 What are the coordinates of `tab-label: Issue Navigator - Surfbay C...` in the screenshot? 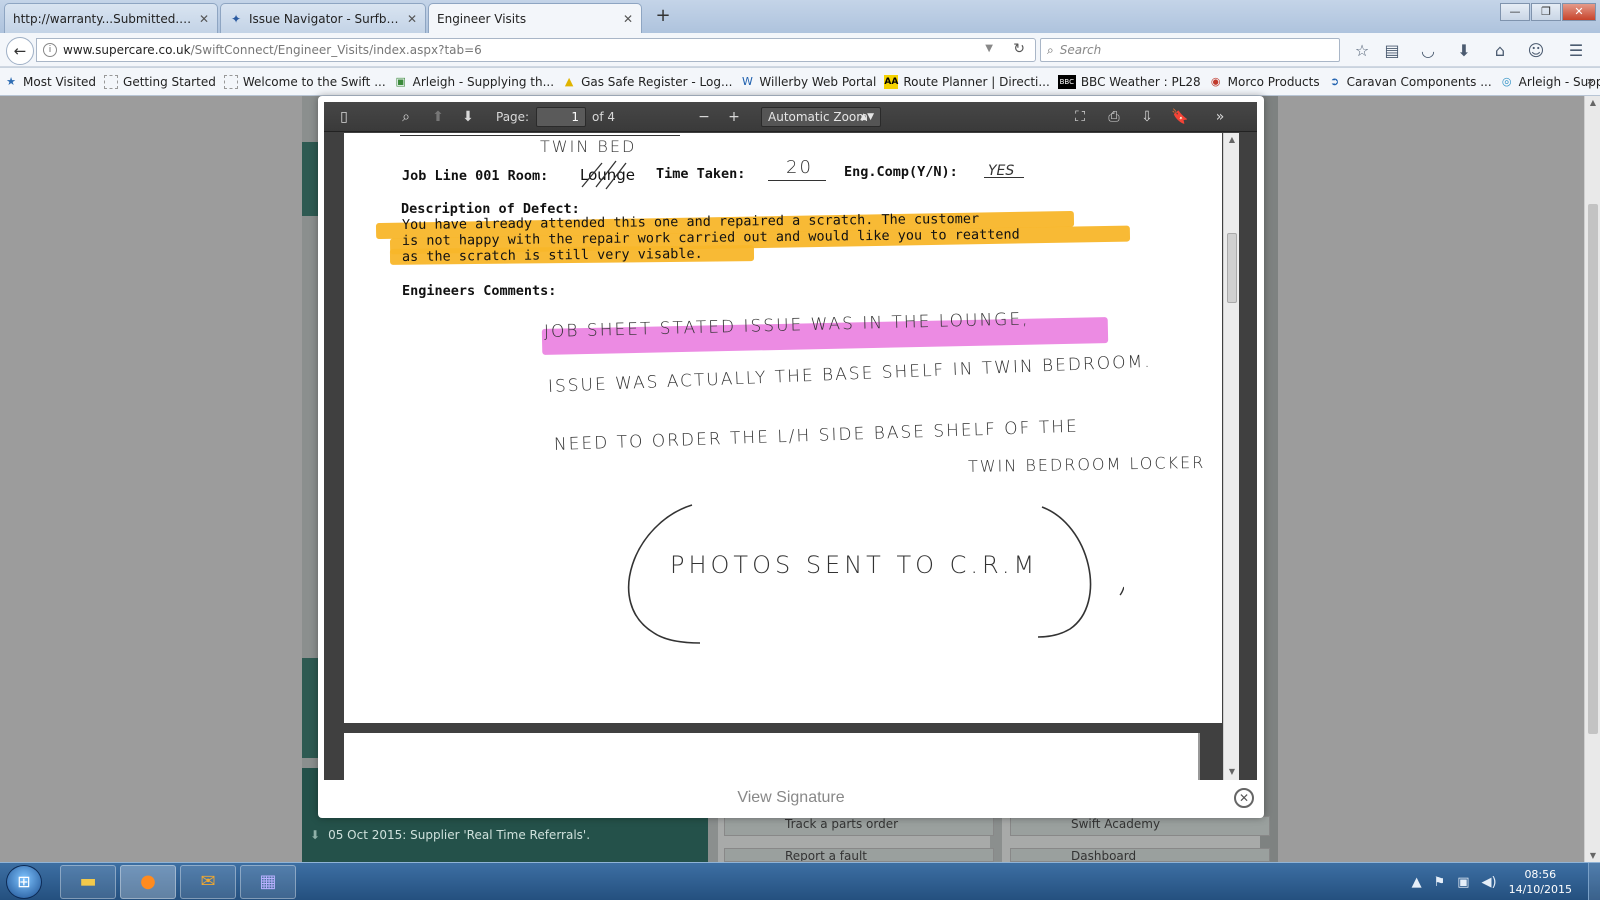 It's located at (325, 18).